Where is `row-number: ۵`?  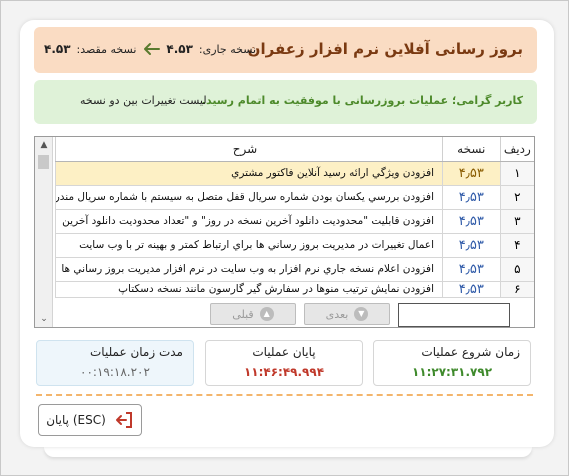 row-number: ۵ is located at coordinates (516, 269).